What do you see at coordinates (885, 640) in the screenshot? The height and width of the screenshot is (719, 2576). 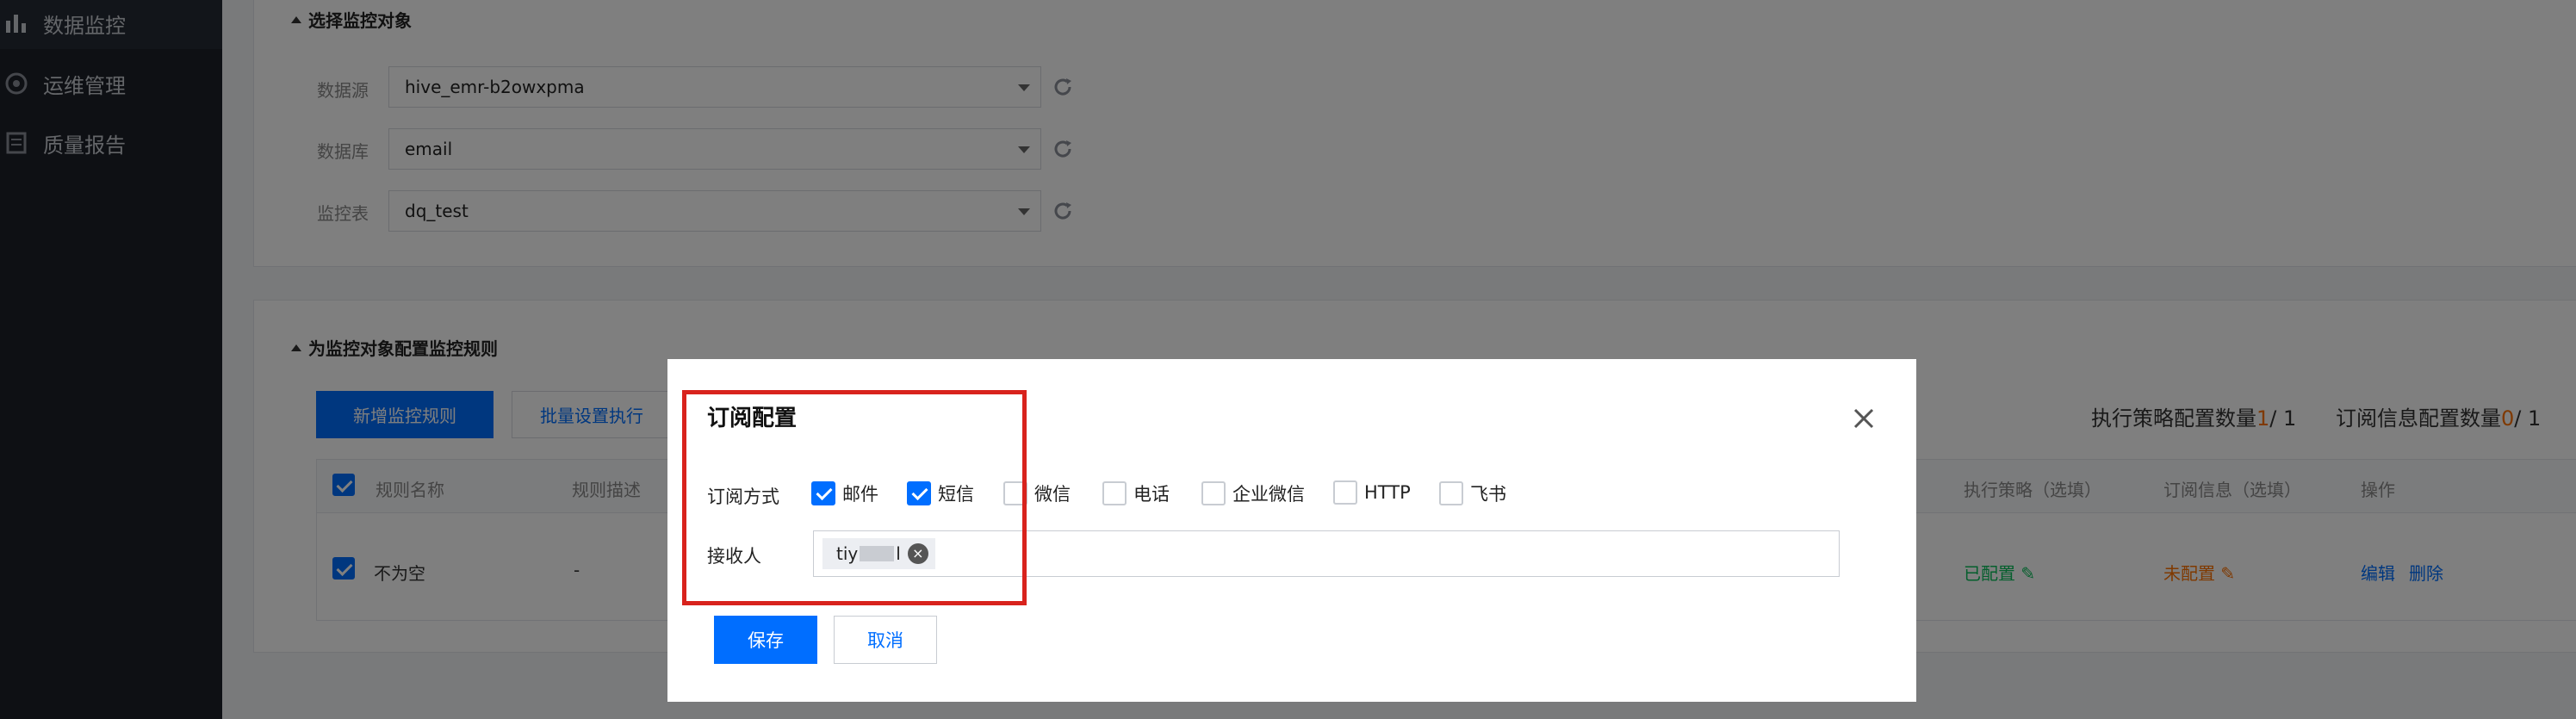 I see `cancel-button: 取消` at bounding box center [885, 640].